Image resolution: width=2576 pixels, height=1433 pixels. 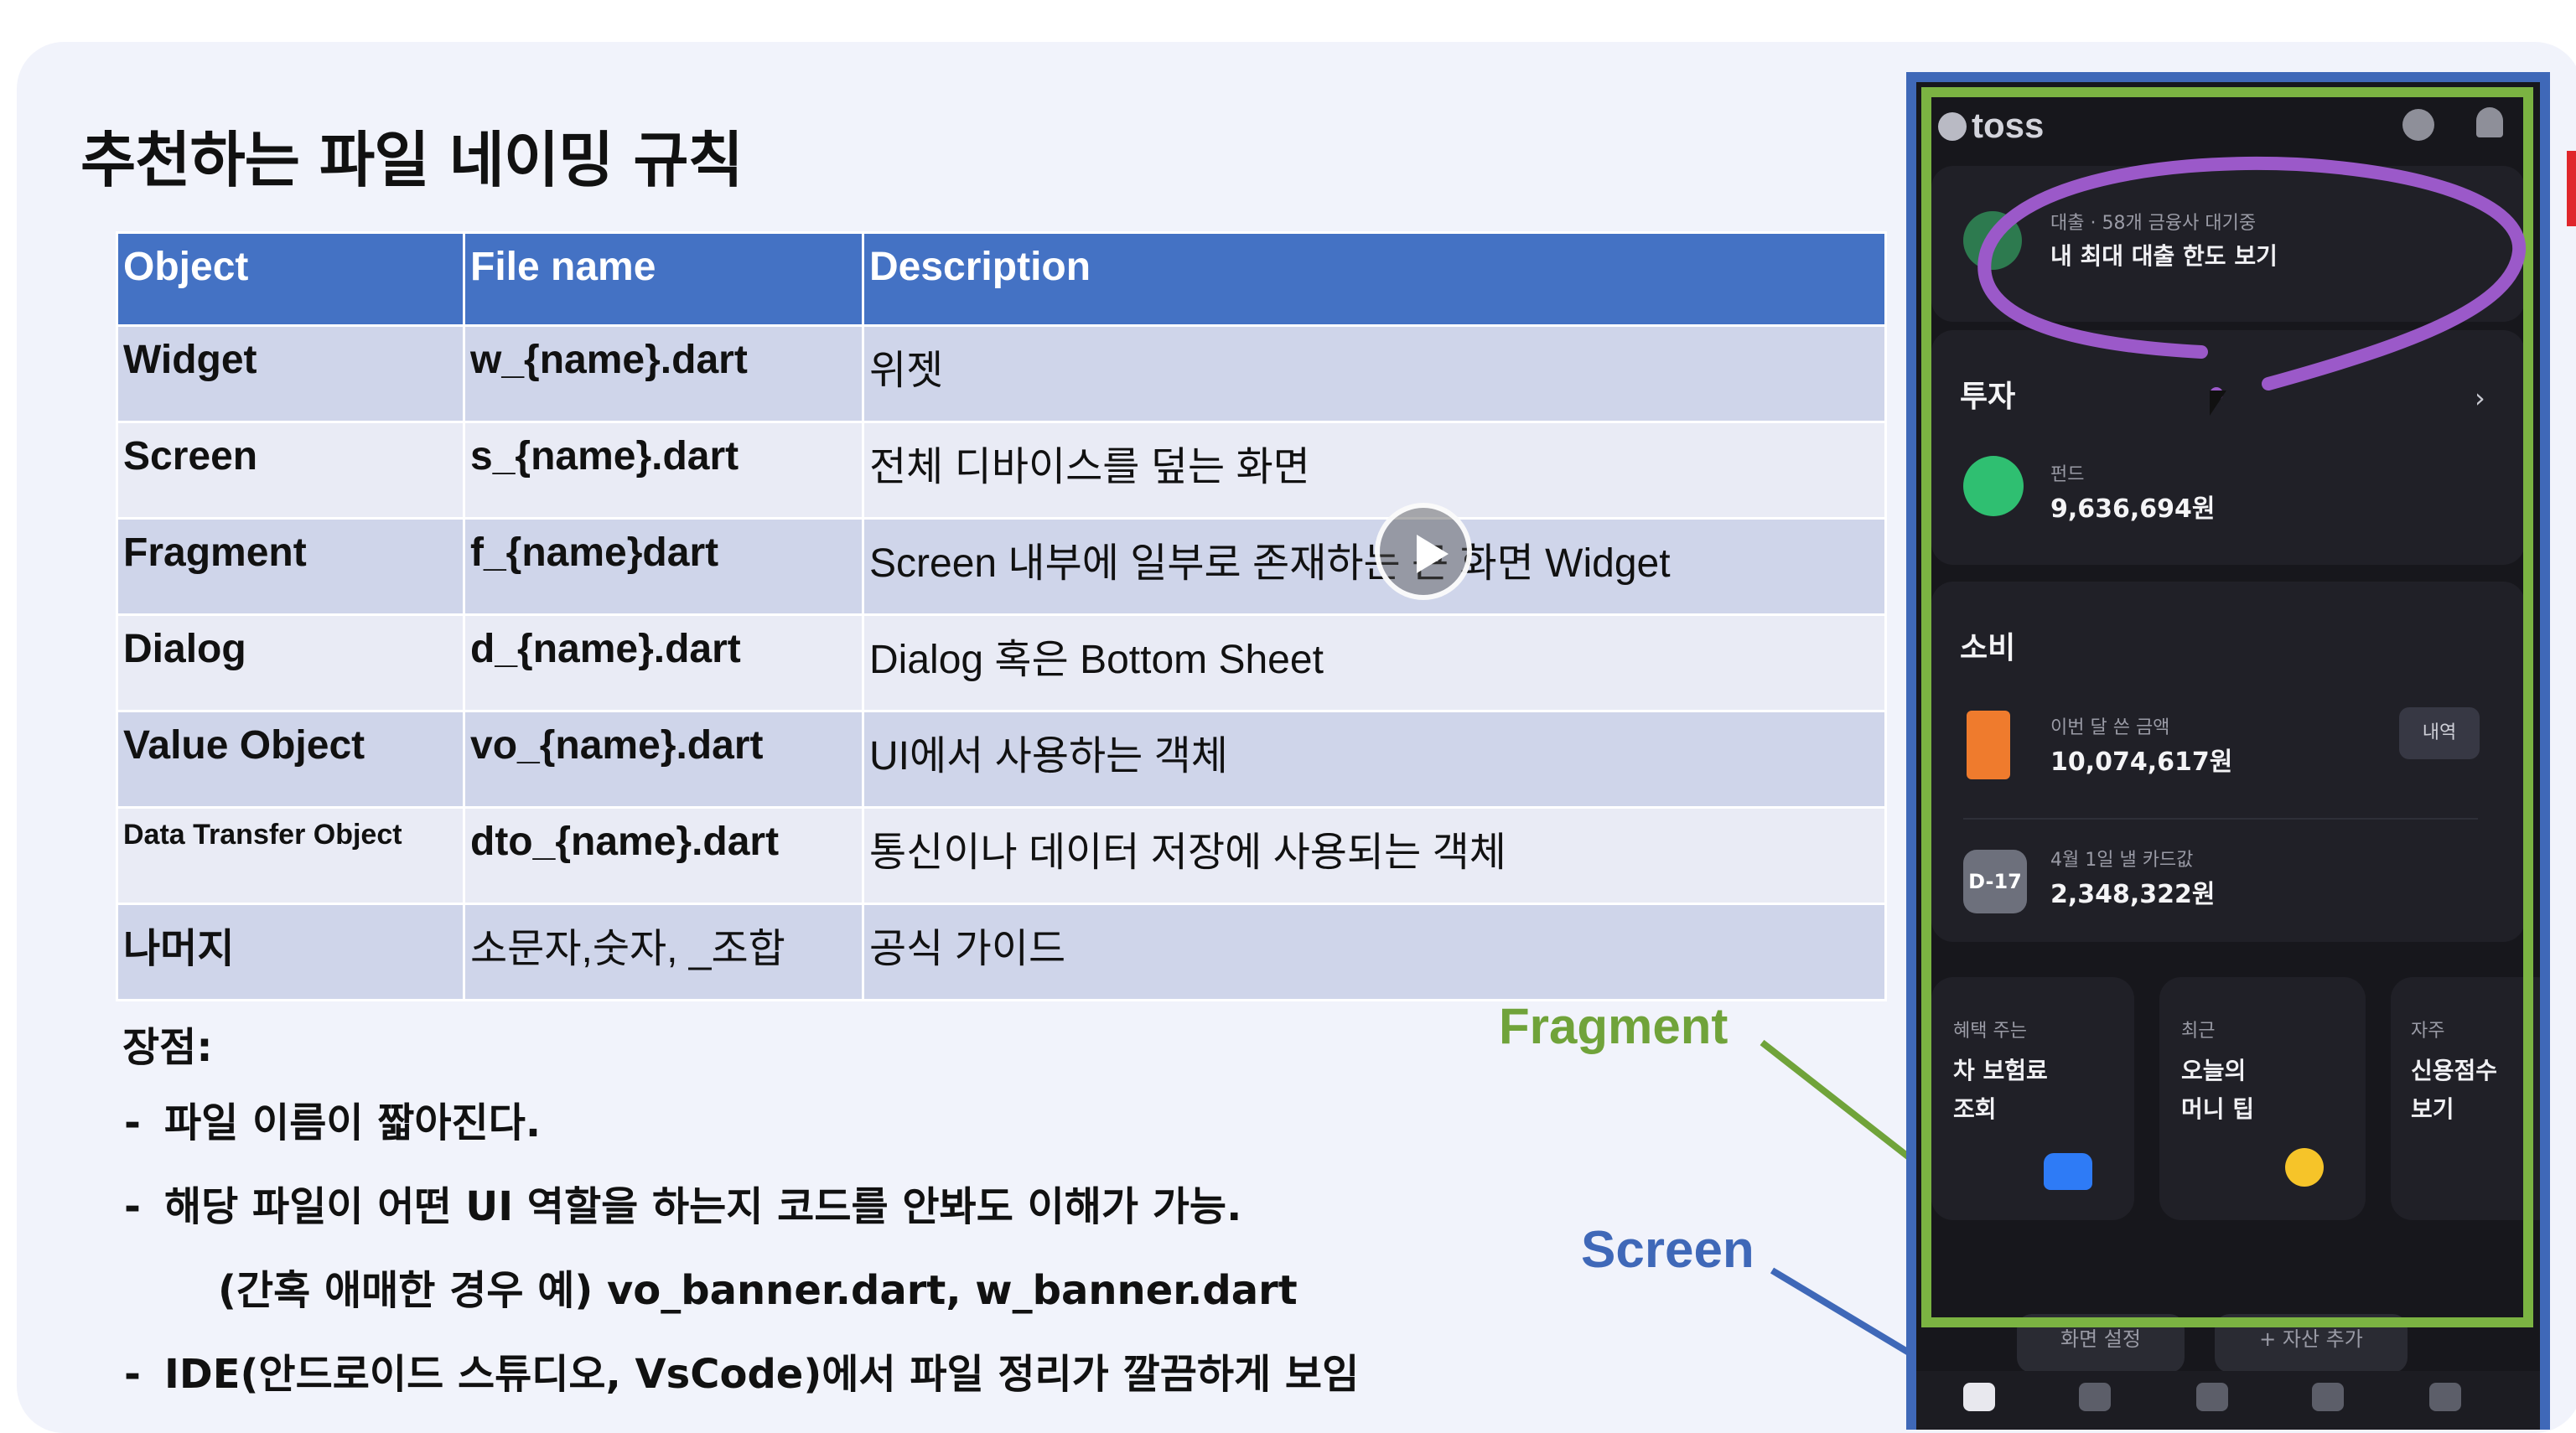 I want to click on fund-caption: 펀드, so click(x=2067, y=475).